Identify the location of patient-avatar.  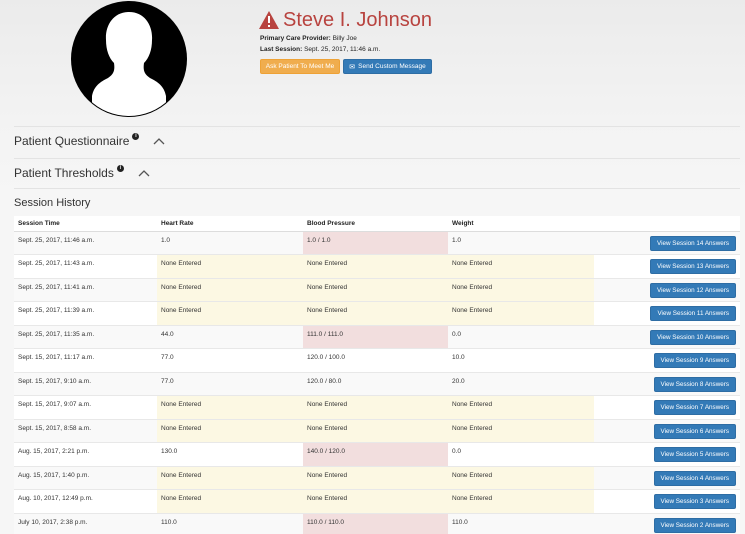
(129, 59).